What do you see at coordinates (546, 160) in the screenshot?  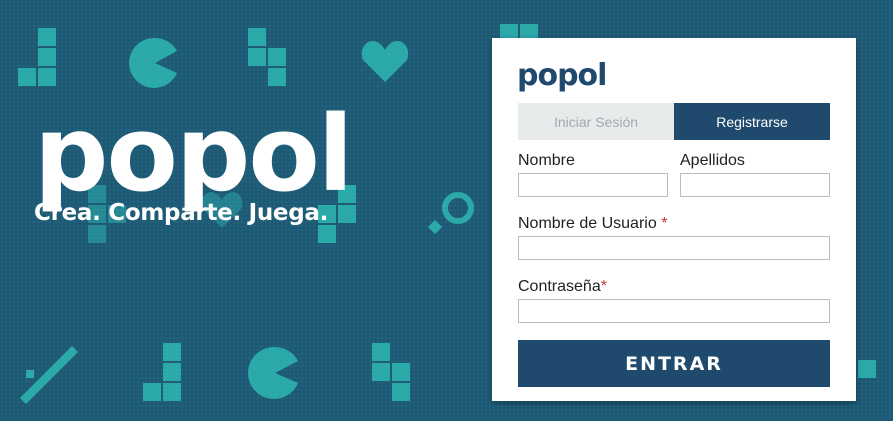 I see `first-name-label: Nombre` at bounding box center [546, 160].